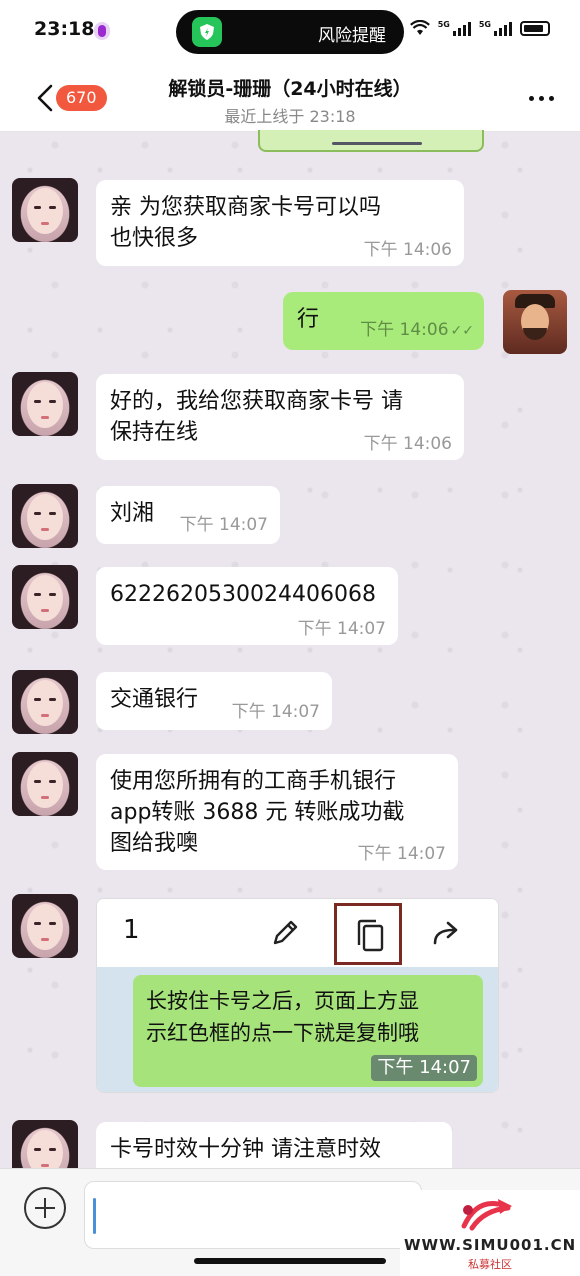 The height and width of the screenshot is (1276, 580). I want to click on pencil-icon, so click(285, 932).